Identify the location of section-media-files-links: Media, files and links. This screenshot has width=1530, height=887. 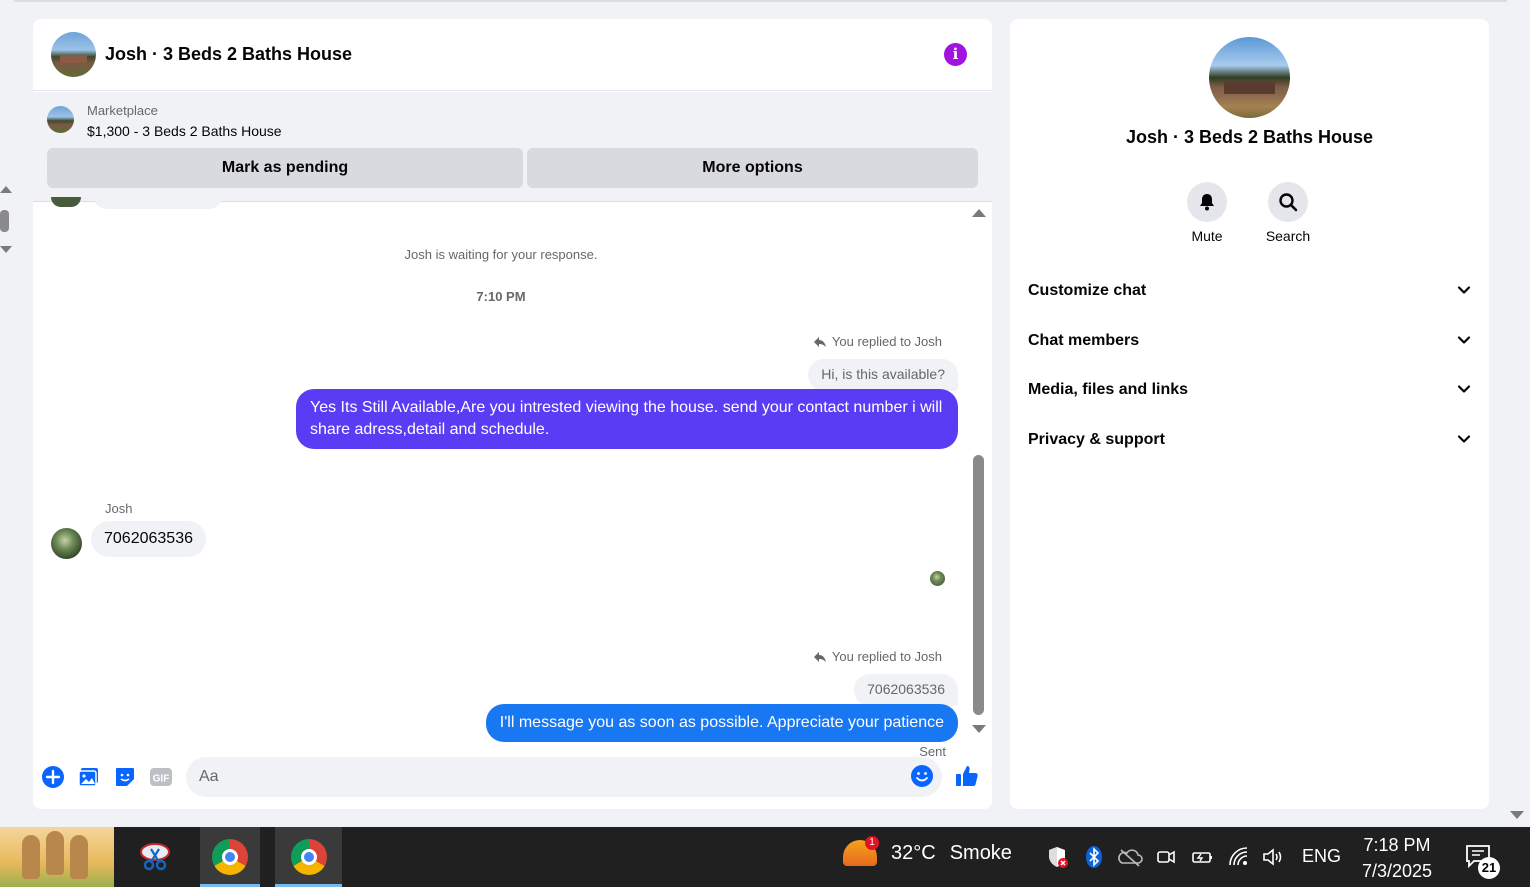
(1249, 390).